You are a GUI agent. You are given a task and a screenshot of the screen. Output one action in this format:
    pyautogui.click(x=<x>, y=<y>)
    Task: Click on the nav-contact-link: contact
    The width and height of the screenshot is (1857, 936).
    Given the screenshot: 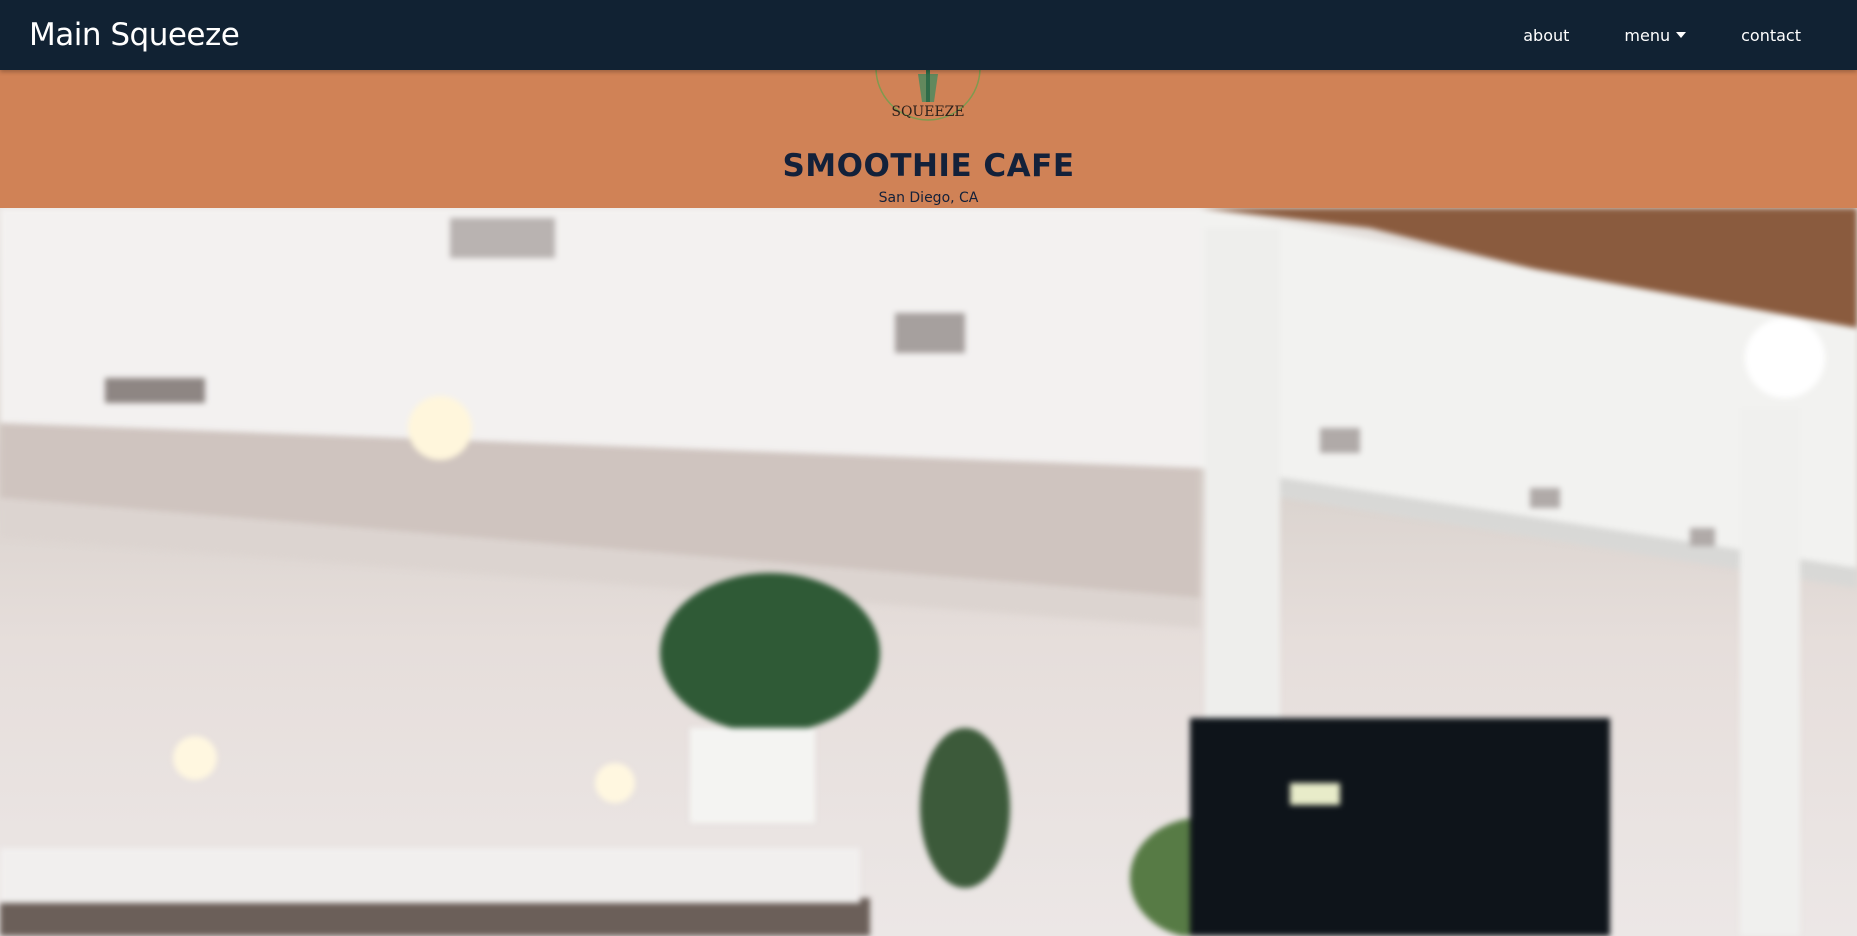 What is the action you would take?
    pyautogui.click(x=1771, y=35)
    